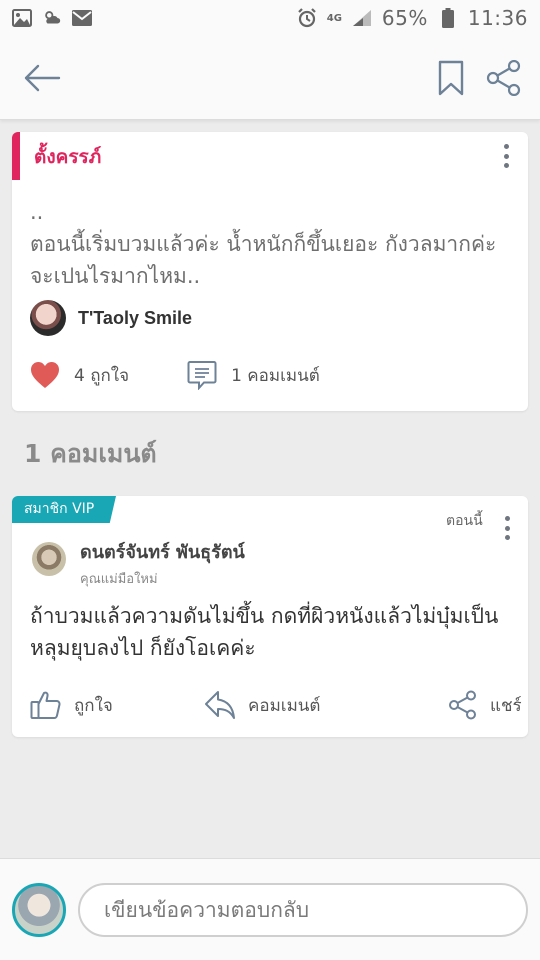 Image resolution: width=540 pixels, height=960 pixels. I want to click on commenter-name: ดนตร์จันทร์ พันธุรัตน์, so click(162, 553).